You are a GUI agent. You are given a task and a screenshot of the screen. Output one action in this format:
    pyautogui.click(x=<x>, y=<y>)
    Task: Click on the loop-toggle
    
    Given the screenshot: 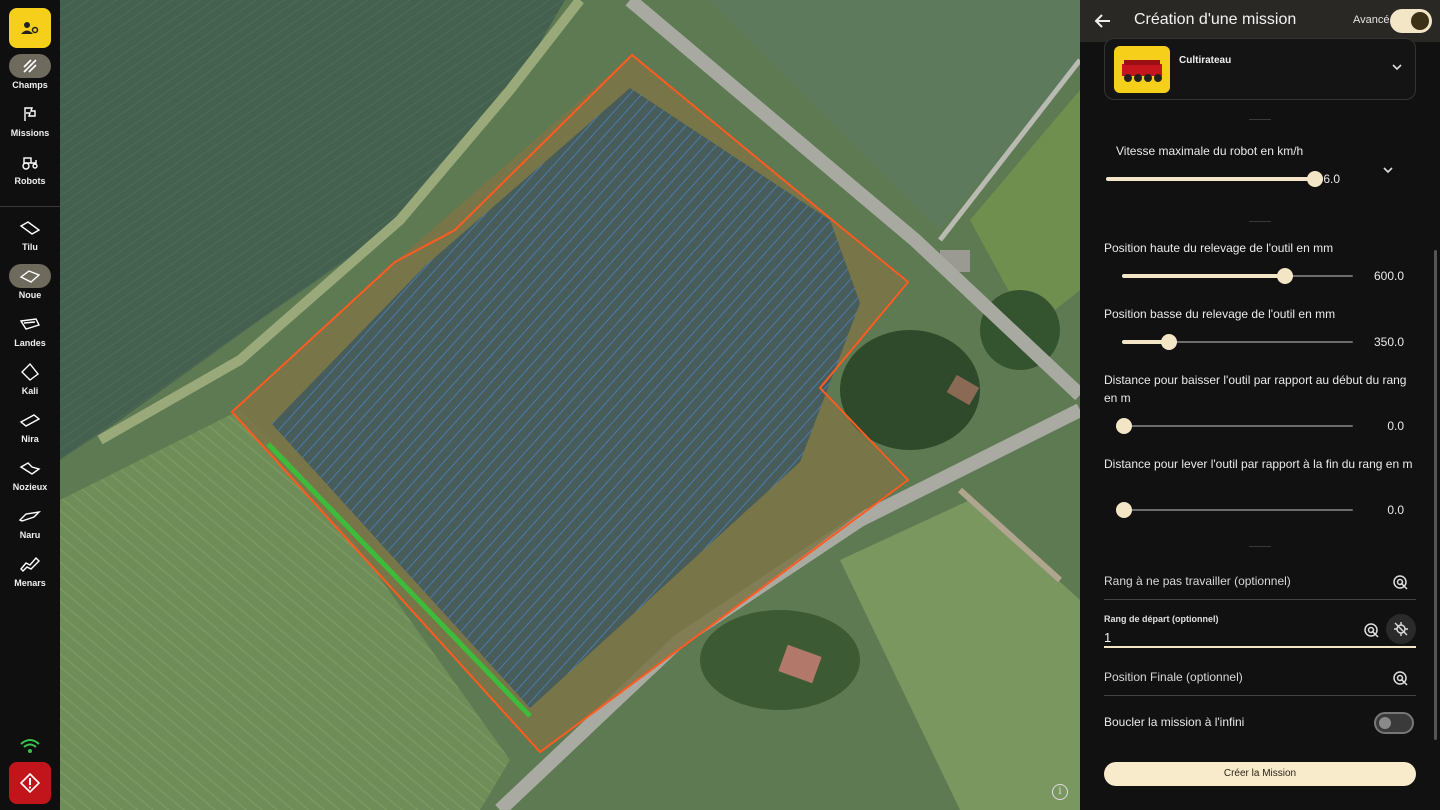 What is the action you would take?
    pyautogui.click(x=1394, y=723)
    